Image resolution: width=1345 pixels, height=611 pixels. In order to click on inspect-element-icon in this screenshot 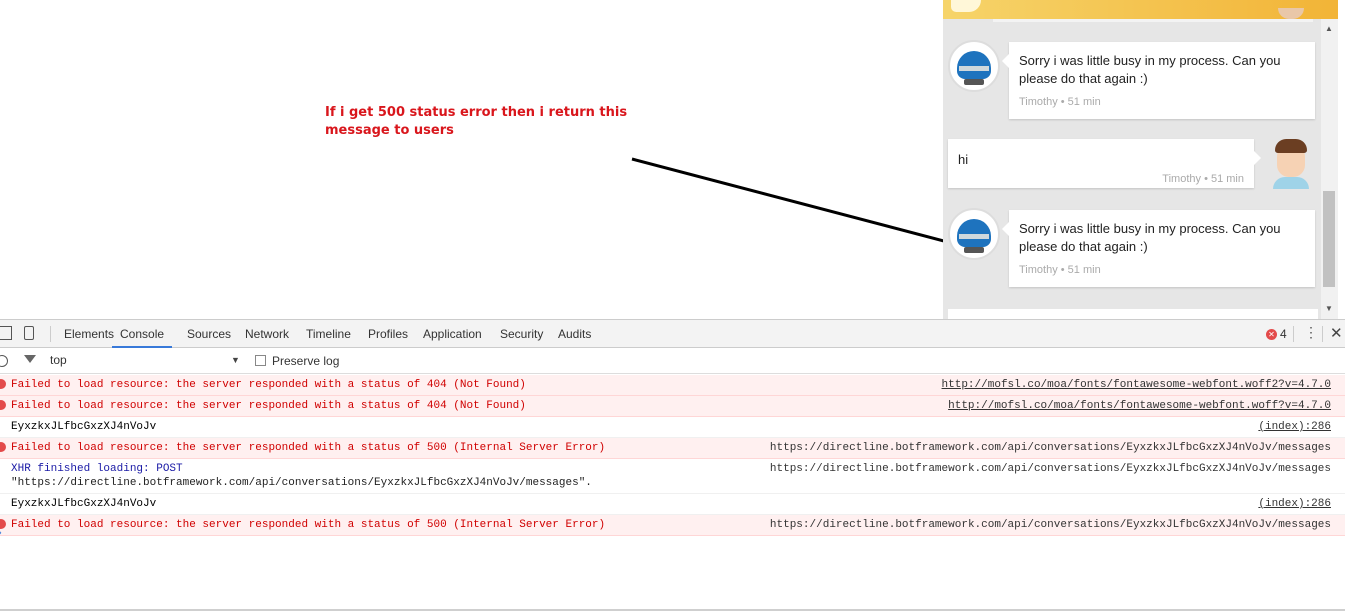, I will do `click(6, 333)`.